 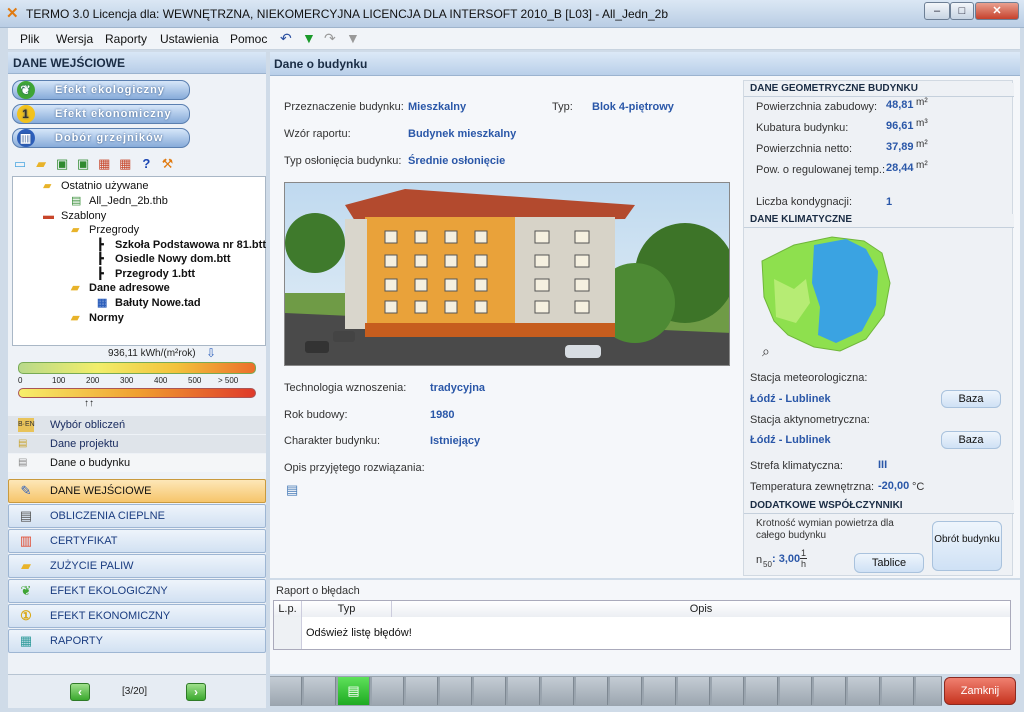 What do you see at coordinates (137, 541) in the screenshot?
I see `nav-certyfikat: ▥ CERTYFIKAT` at bounding box center [137, 541].